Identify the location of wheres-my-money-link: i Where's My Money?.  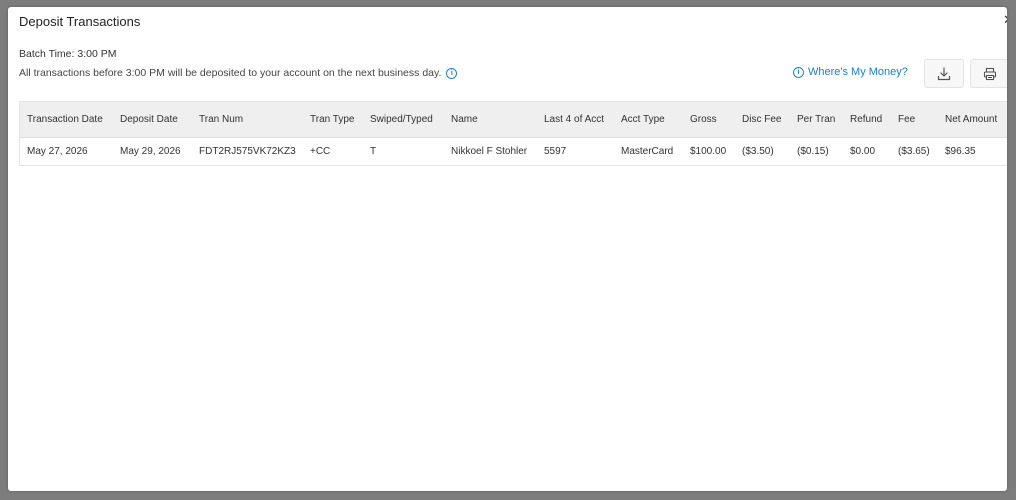
(850, 72).